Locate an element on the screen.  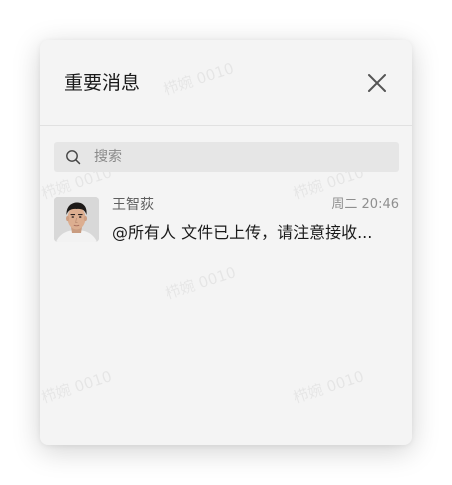
conversation-time: 周二 20:46 is located at coordinates (365, 204).